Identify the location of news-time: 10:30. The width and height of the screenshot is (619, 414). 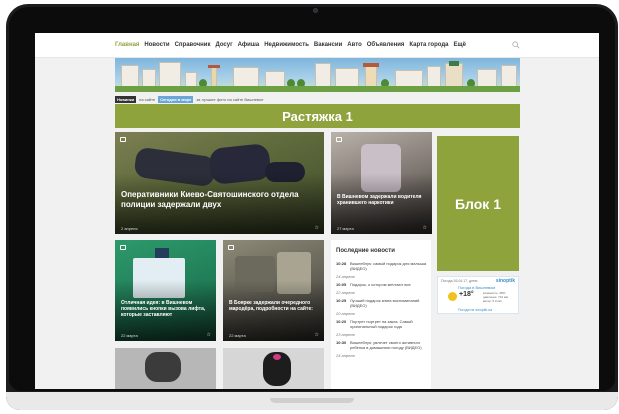
(341, 342).